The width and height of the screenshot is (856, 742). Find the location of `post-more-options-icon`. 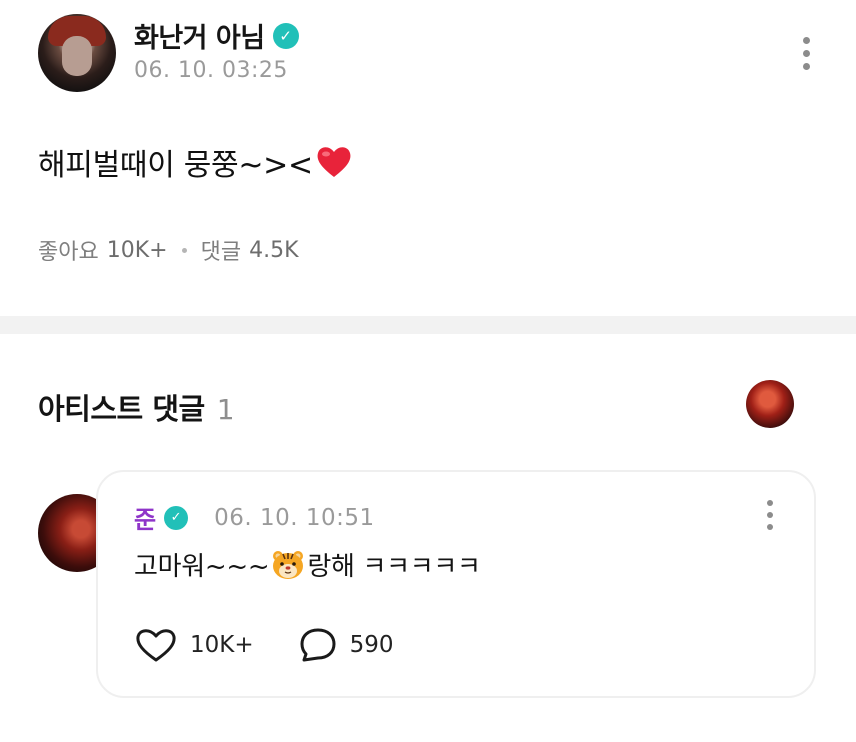

post-more-options-icon is located at coordinates (806, 53).